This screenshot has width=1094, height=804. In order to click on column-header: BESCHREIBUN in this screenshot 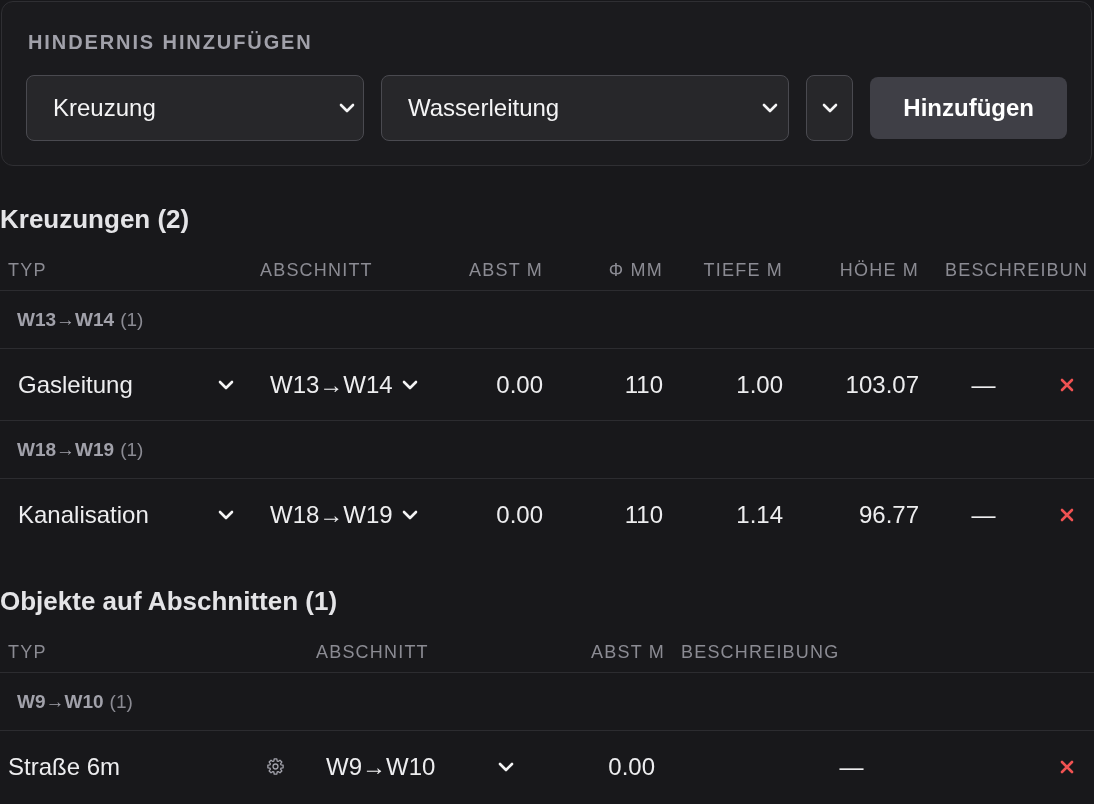, I will do `click(1017, 269)`.